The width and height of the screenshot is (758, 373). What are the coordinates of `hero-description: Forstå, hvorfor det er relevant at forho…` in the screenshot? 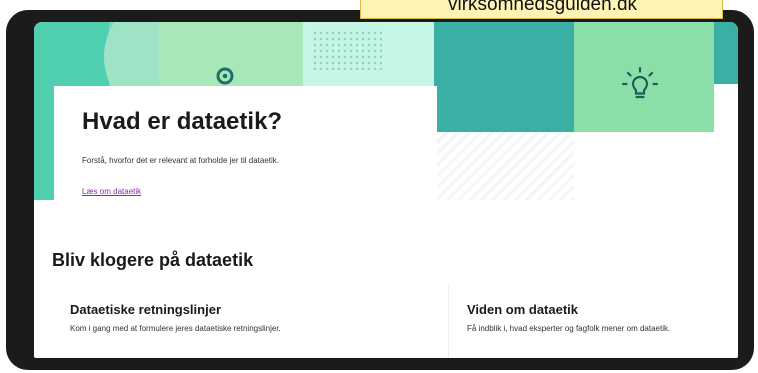 It's located at (180, 160).